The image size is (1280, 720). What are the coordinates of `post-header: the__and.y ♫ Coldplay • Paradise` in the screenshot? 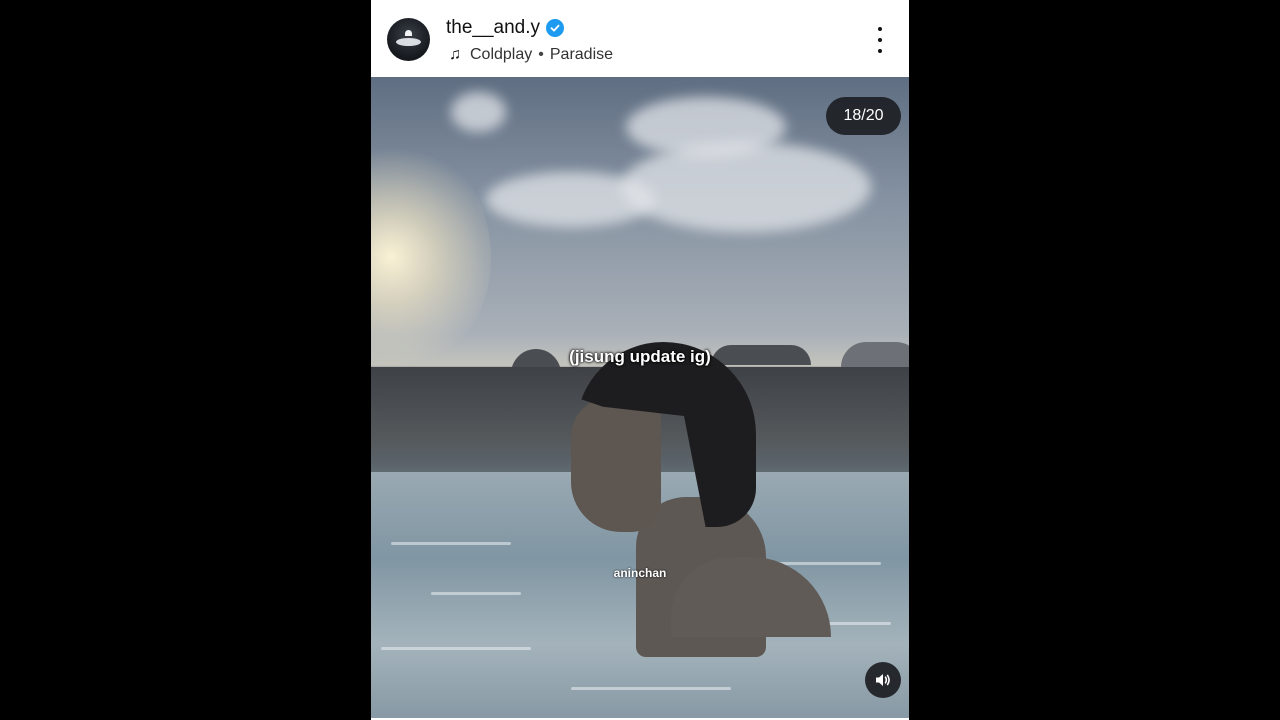 It's located at (640, 38).